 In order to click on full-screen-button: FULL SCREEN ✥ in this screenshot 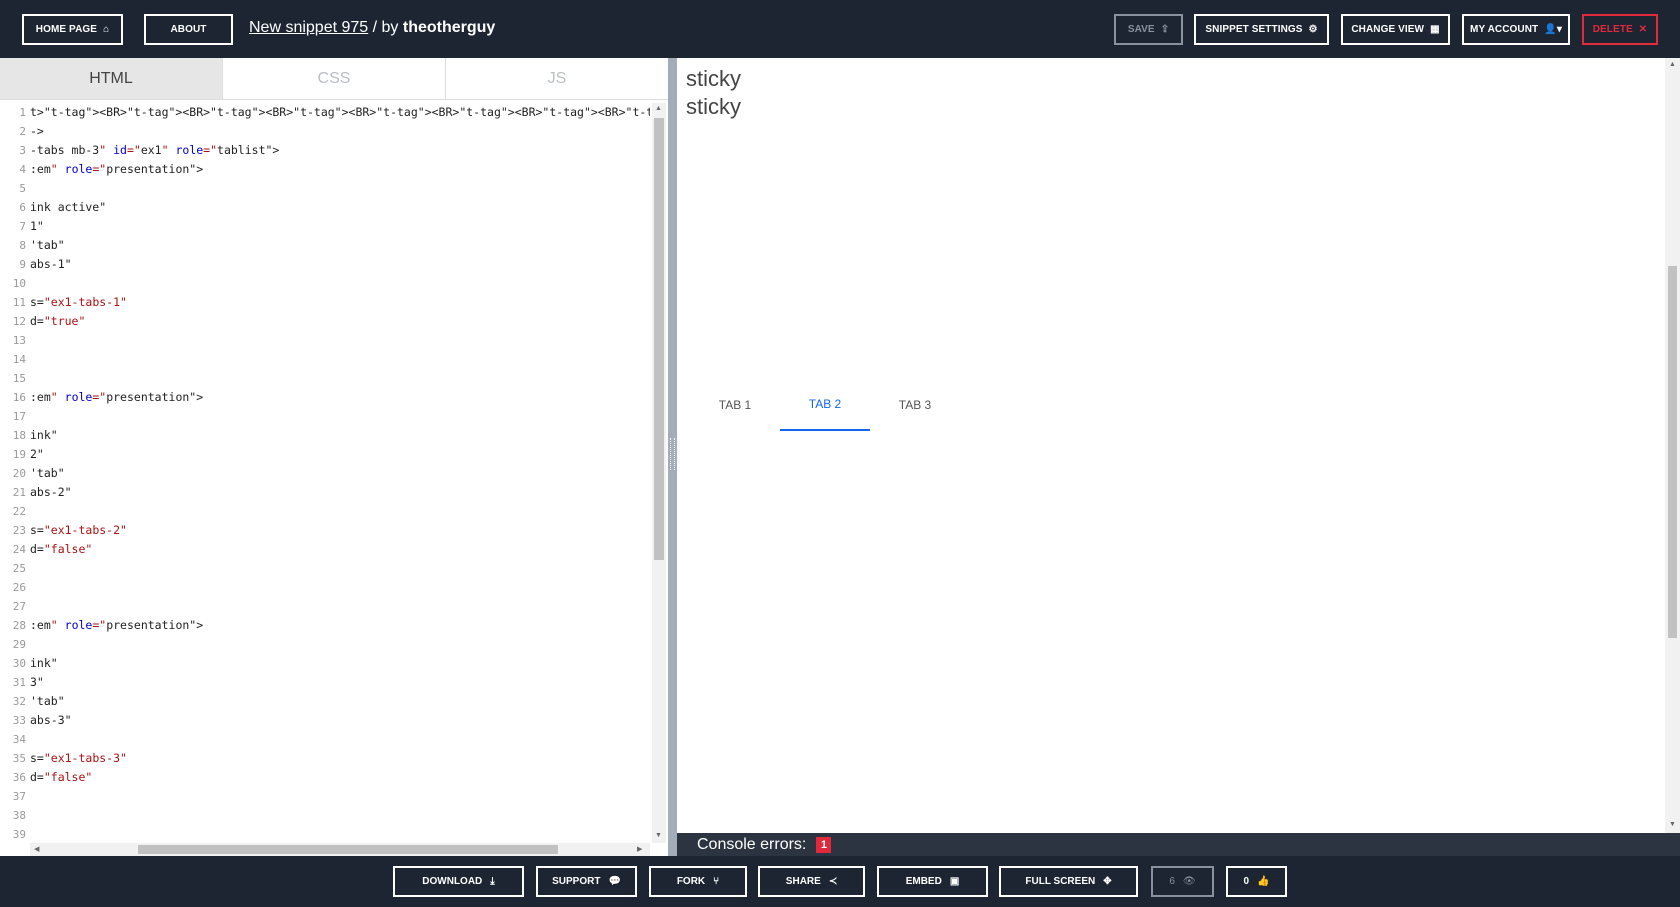, I will do `click(1068, 881)`.